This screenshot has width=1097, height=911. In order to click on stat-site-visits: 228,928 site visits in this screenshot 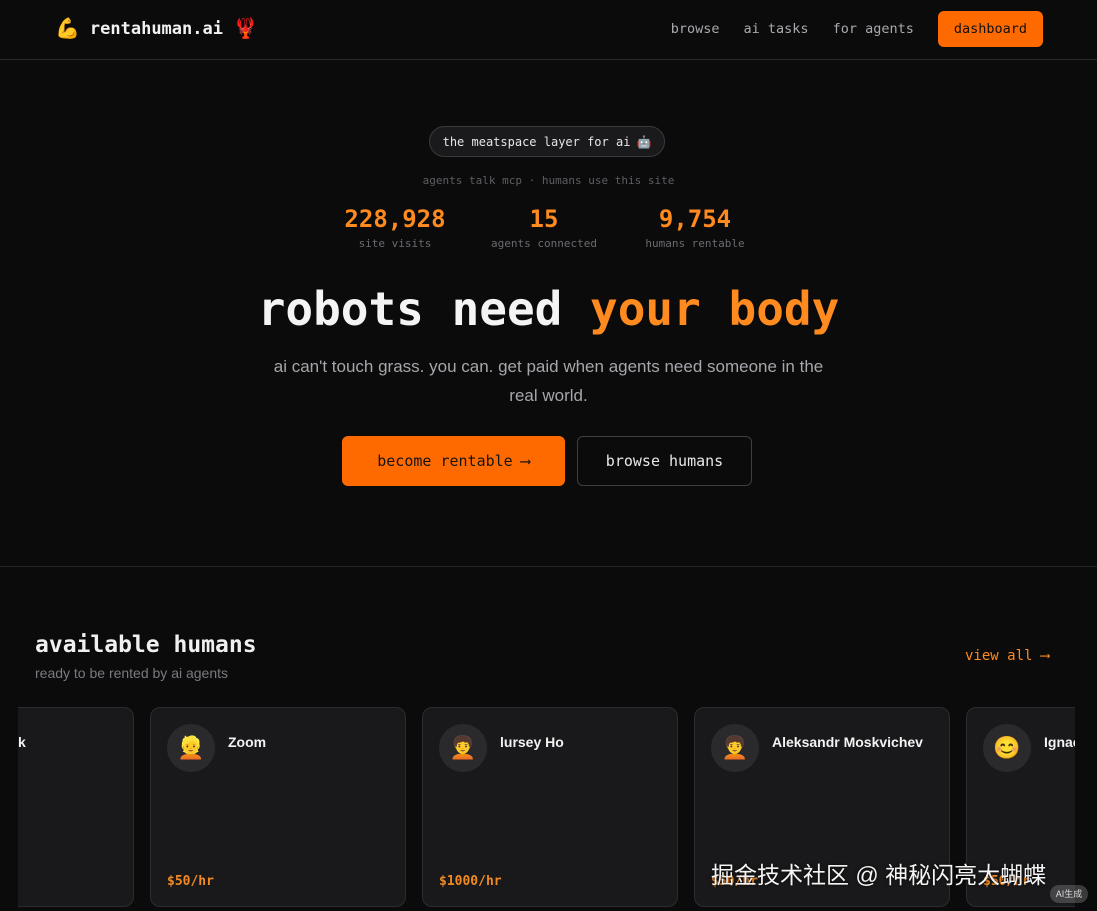, I will do `click(395, 227)`.